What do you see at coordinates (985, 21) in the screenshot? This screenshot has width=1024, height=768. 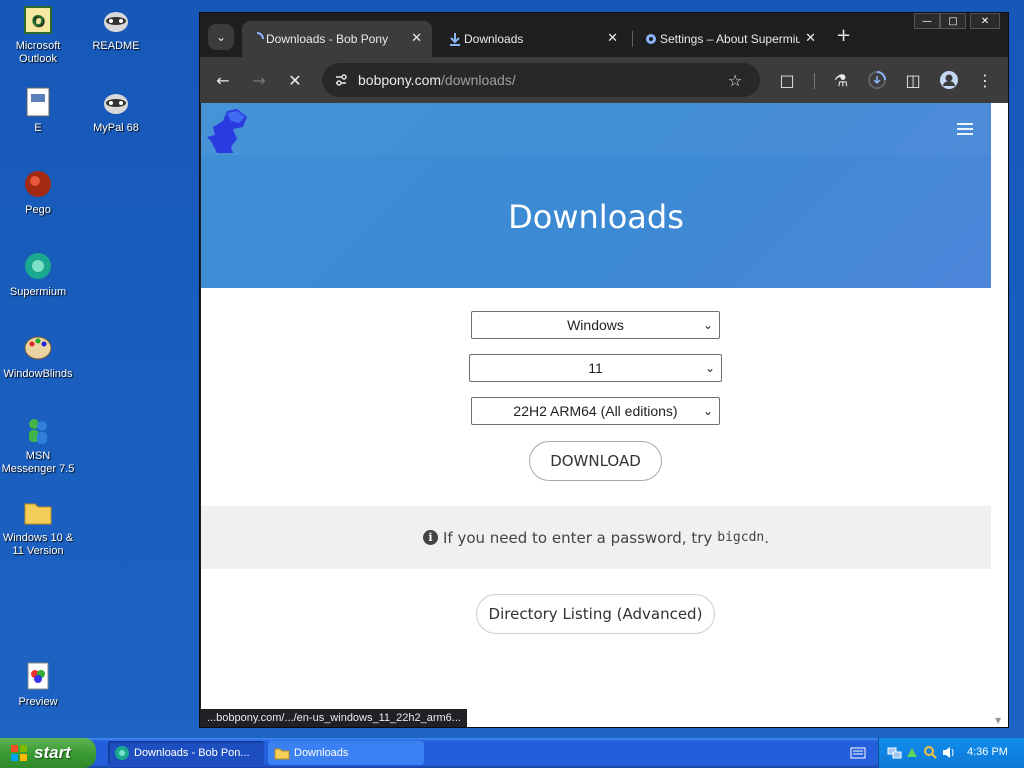 I see `close-window-button: ✕` at bounding box center [985, 21].